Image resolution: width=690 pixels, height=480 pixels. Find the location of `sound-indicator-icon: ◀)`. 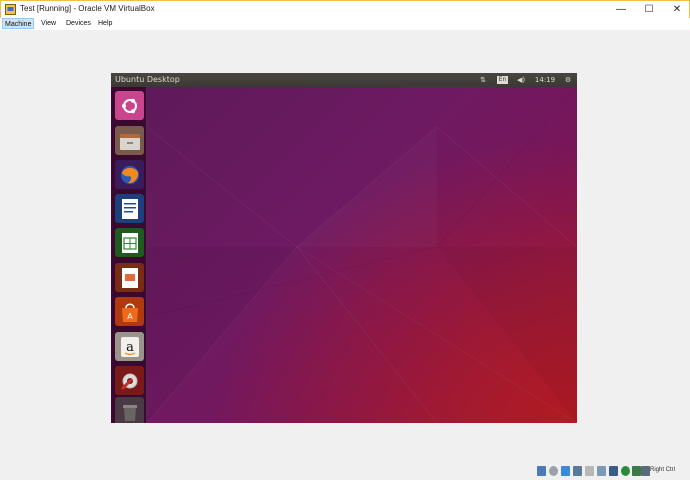

sound-indicator-icon: ◀) is located at coordinates (521, 80).